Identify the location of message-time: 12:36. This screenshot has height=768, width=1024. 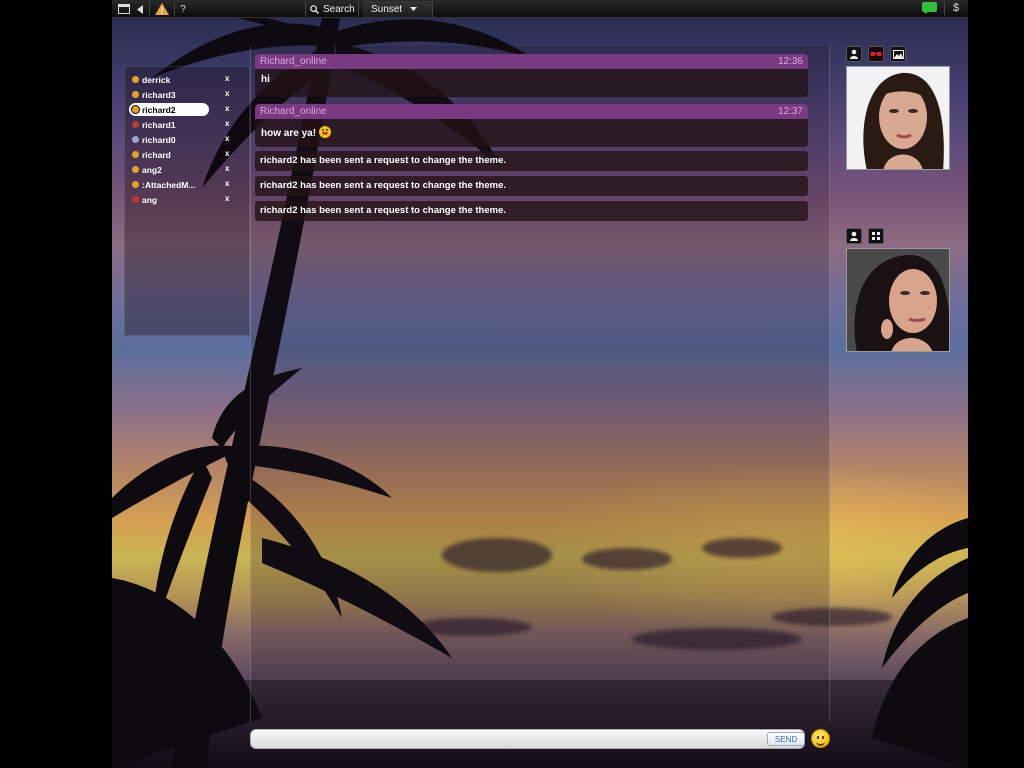
(790, 61).